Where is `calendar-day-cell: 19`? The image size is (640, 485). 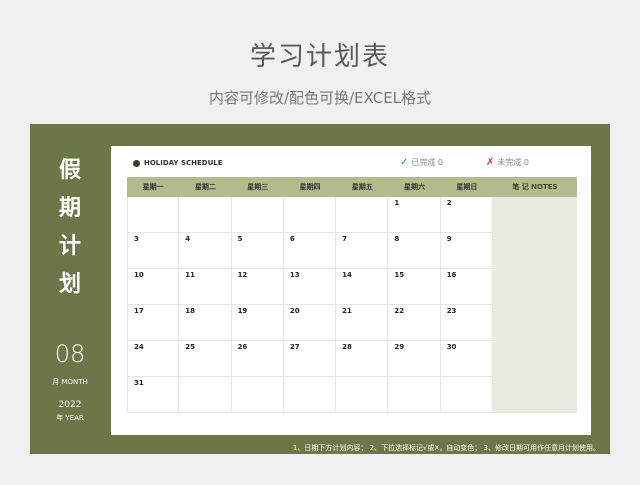
calendar-day-cell: 19 is located at coordinates (257, 323).